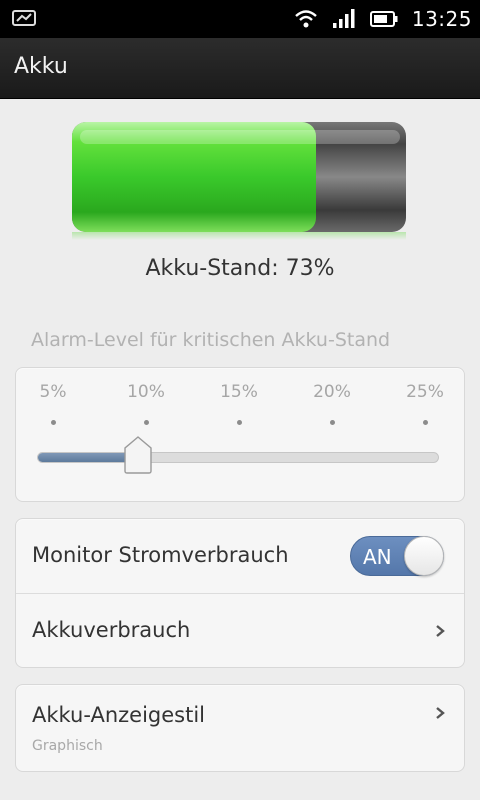 This screenshot has height=800, width=480. I want to click on alarm-slider-thumb, so click(138, 455).